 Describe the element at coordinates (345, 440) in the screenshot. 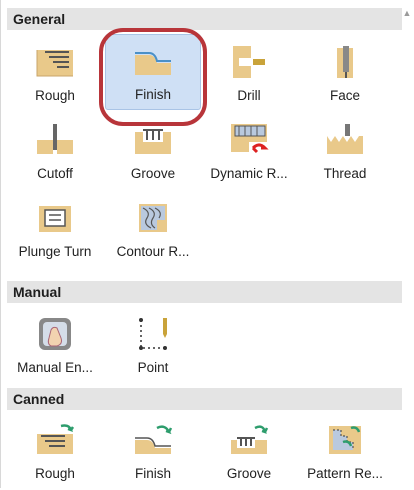

I see `pattern-repeat-icon` at that location.